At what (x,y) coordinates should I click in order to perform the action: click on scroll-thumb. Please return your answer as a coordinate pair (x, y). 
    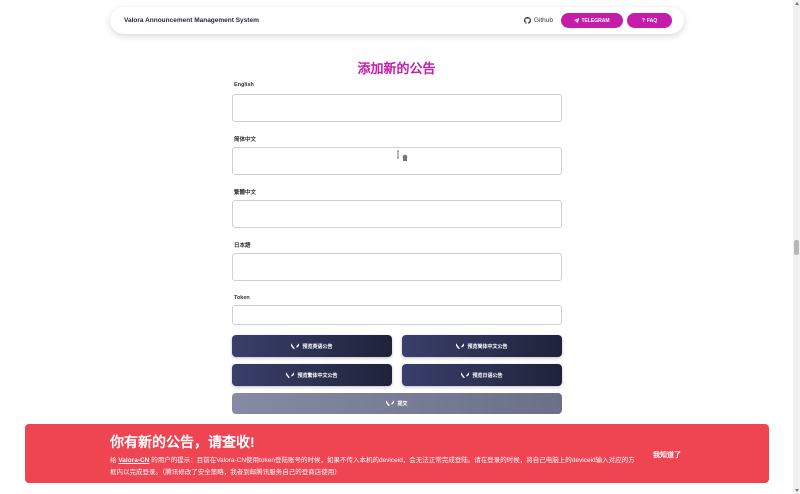
    Looking at the image, I should click on (796, 247).